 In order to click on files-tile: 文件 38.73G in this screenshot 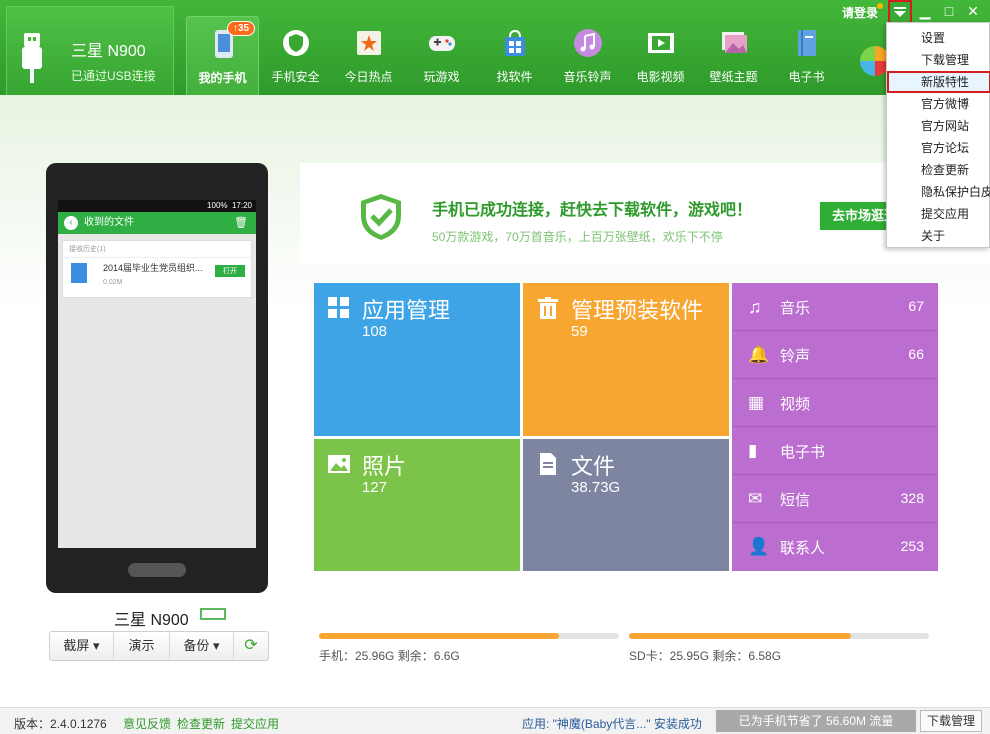, I will do `click(626, 505)`.